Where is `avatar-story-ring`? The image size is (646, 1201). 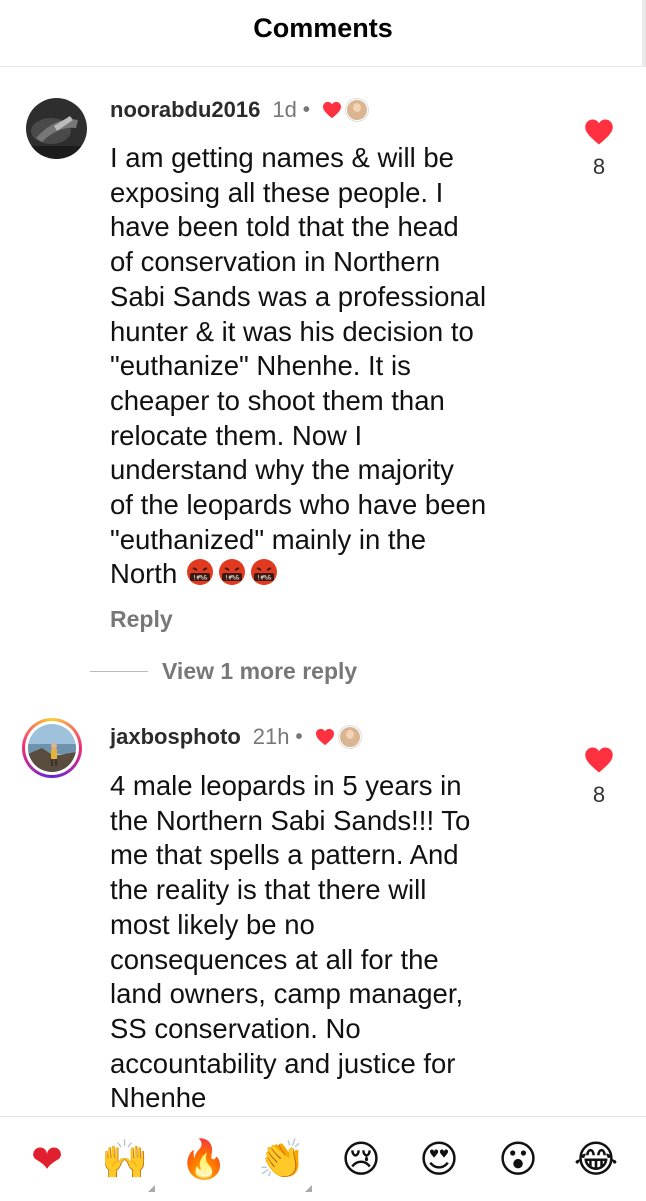
avatar-story-ring is located at coordinates (52, 748).